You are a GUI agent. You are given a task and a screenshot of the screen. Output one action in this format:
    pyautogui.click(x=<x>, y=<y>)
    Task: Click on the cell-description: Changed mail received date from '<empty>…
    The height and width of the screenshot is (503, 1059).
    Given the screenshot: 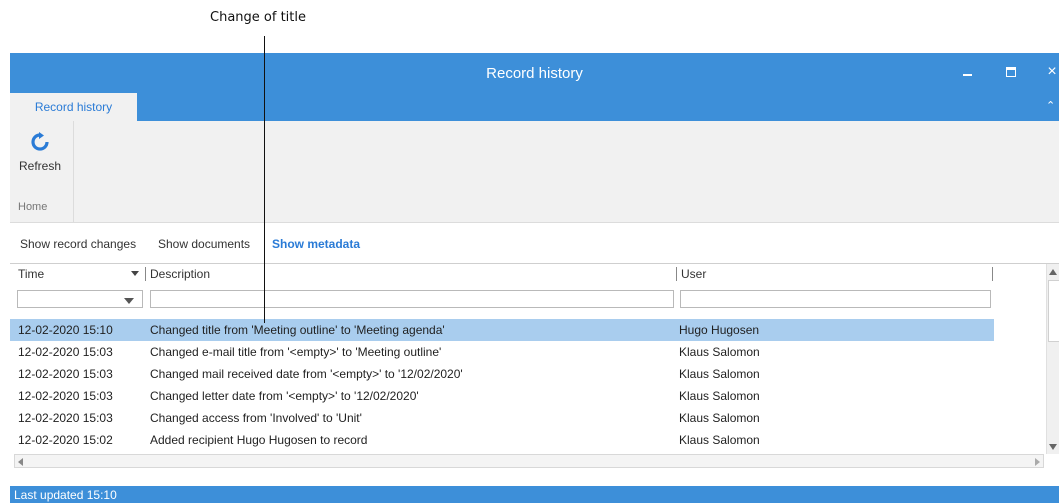 What is the action you would take?
    pyautogui.click(x=306, y=374)
    